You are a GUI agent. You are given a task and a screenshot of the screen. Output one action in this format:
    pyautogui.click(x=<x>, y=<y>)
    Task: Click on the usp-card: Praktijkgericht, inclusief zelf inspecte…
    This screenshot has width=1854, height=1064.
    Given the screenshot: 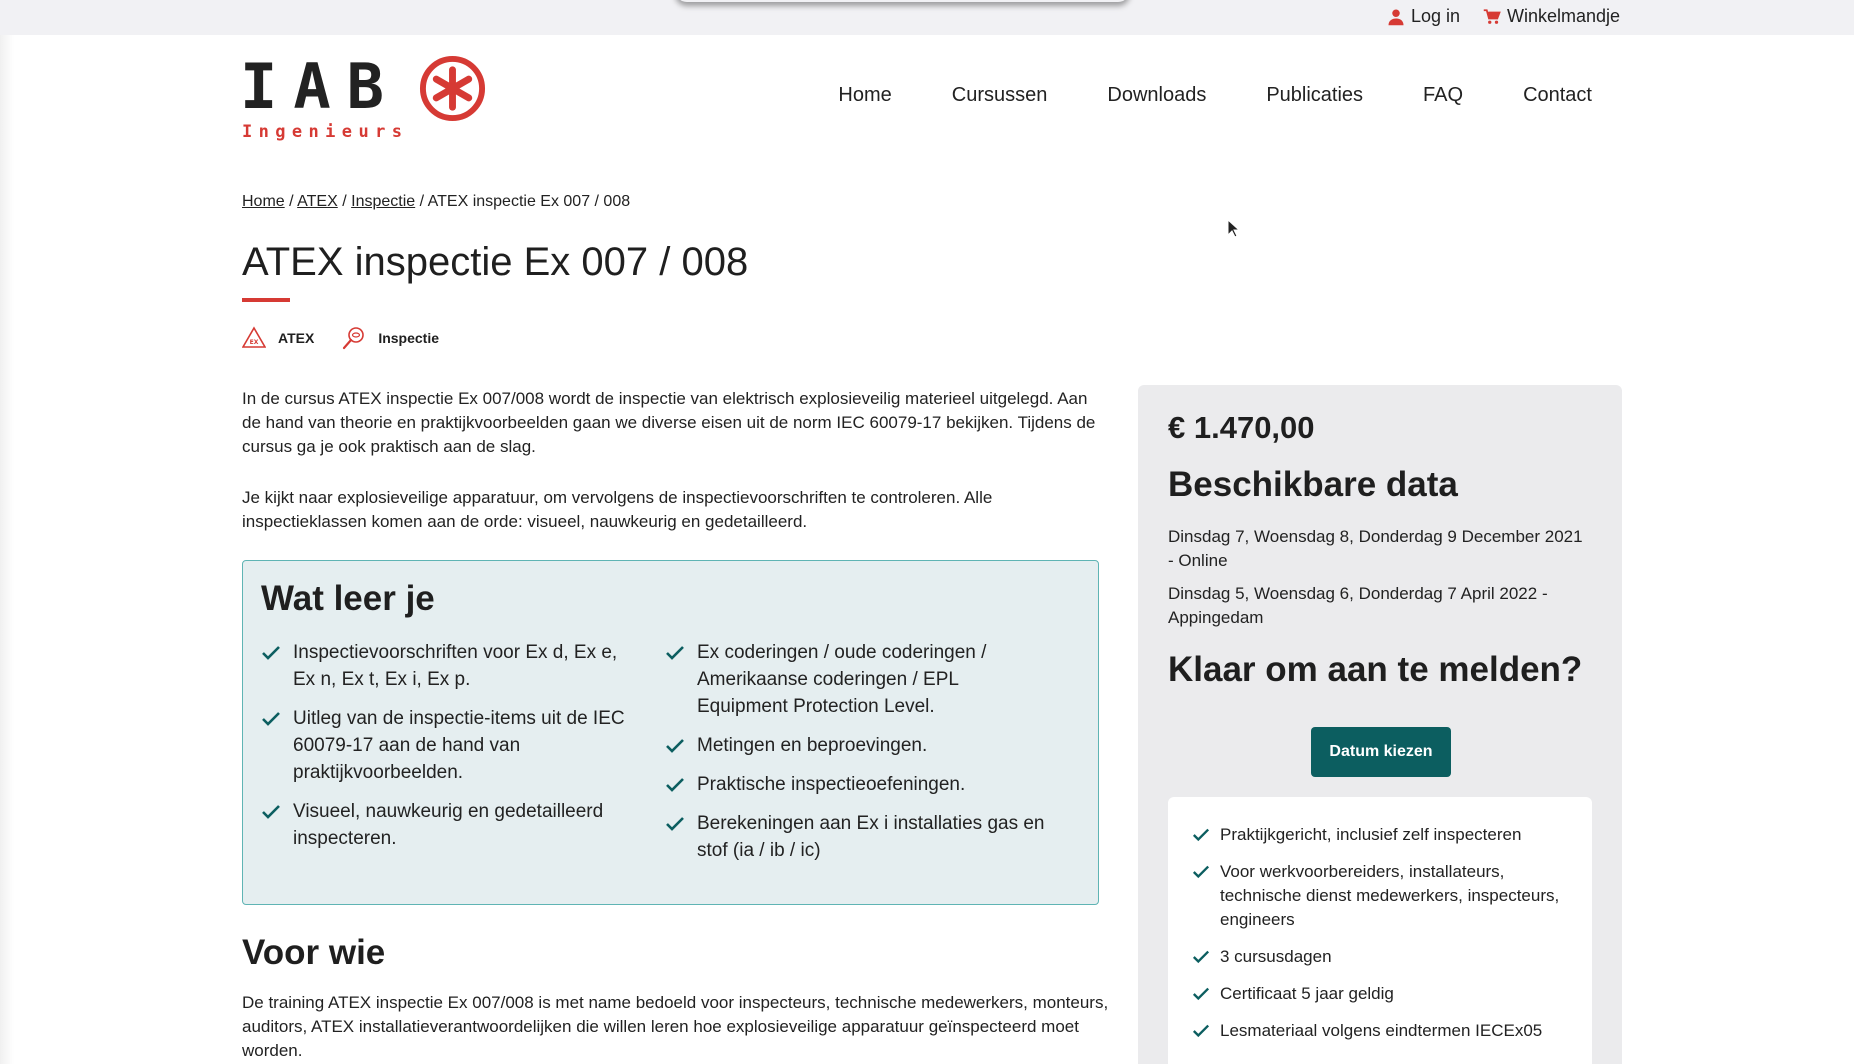 What is the action you would take?
    pyautogui.click(x=1380, y=930)
    